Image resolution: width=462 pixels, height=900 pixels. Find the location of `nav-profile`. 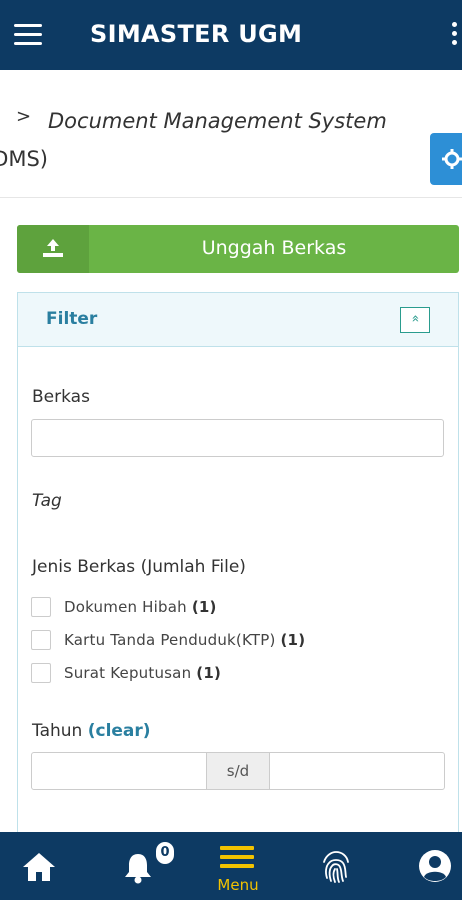

nav-profile is located at coordinates (436, 866).